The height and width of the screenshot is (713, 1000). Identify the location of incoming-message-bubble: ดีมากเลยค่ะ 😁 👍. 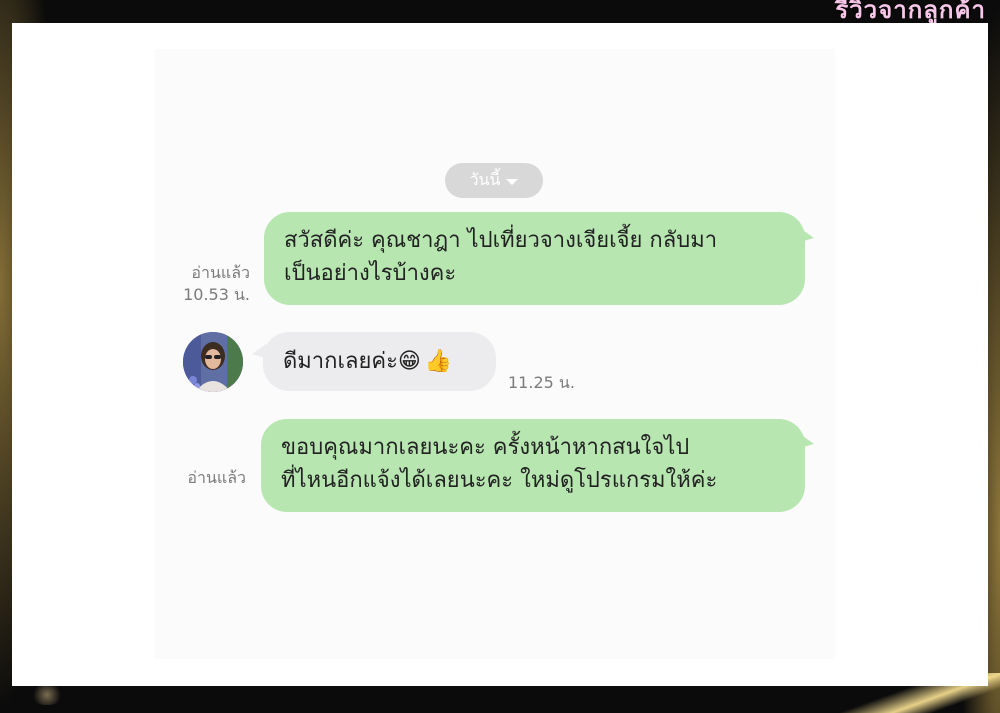
(379, 361).